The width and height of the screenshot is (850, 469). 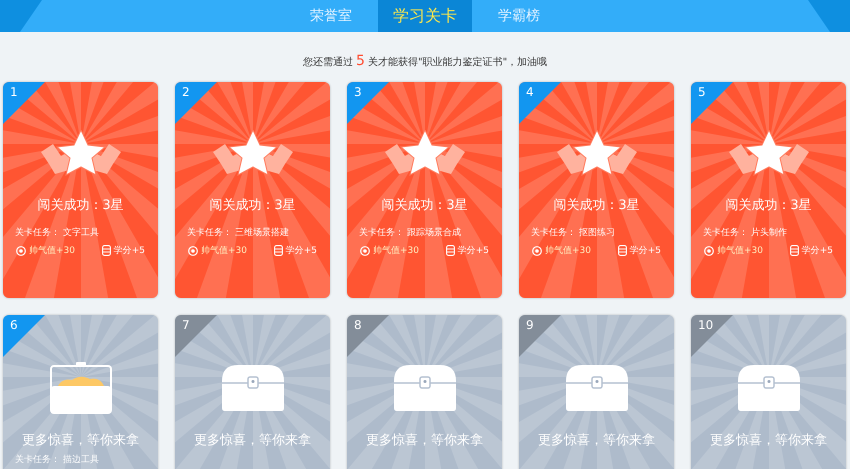 What do you see at coordinates (596, 190) in the screenshot?
I see `level-card: 4 闯关成功：3星 关卡任务： 抠图练习 帅气值+30 学分+5` at bounding box center [596, 190].